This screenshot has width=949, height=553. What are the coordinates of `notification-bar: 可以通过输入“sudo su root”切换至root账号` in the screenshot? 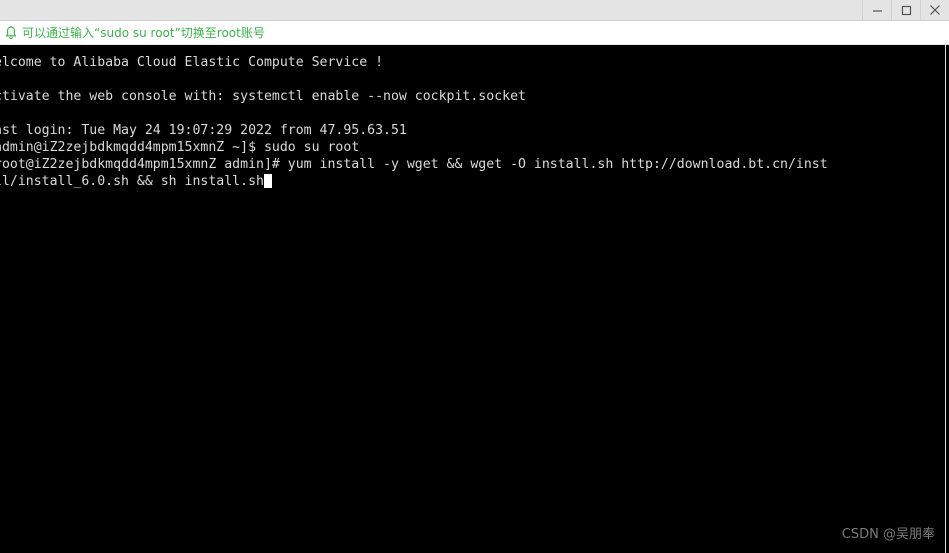 It's located at (474, 33).